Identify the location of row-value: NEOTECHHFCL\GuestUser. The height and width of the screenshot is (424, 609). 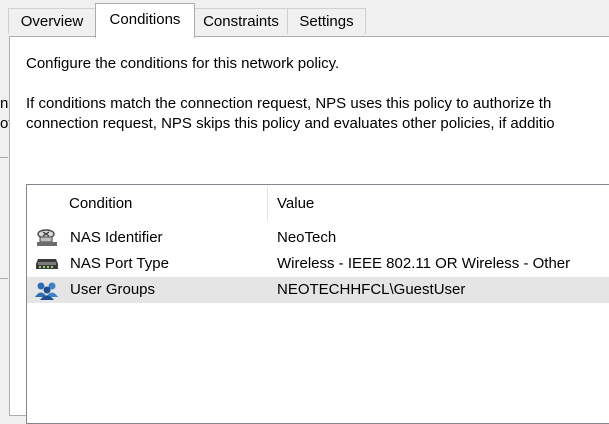
(371, 289).